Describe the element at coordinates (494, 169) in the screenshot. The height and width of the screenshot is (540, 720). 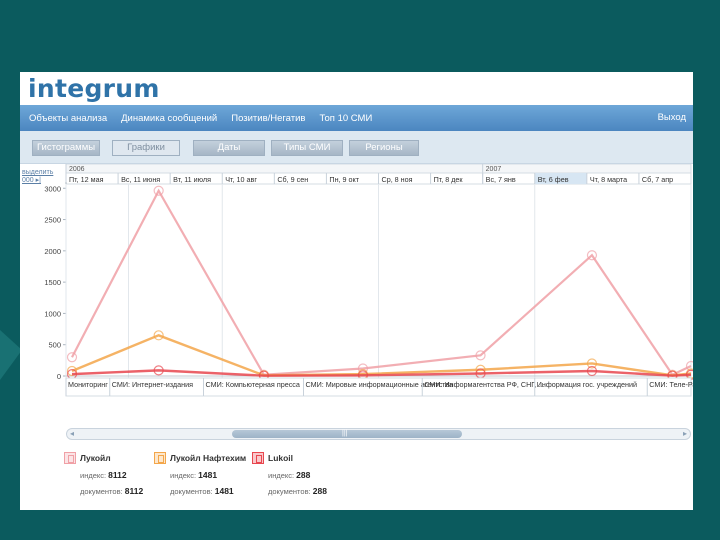
I see `year-label: 2007` at that location.